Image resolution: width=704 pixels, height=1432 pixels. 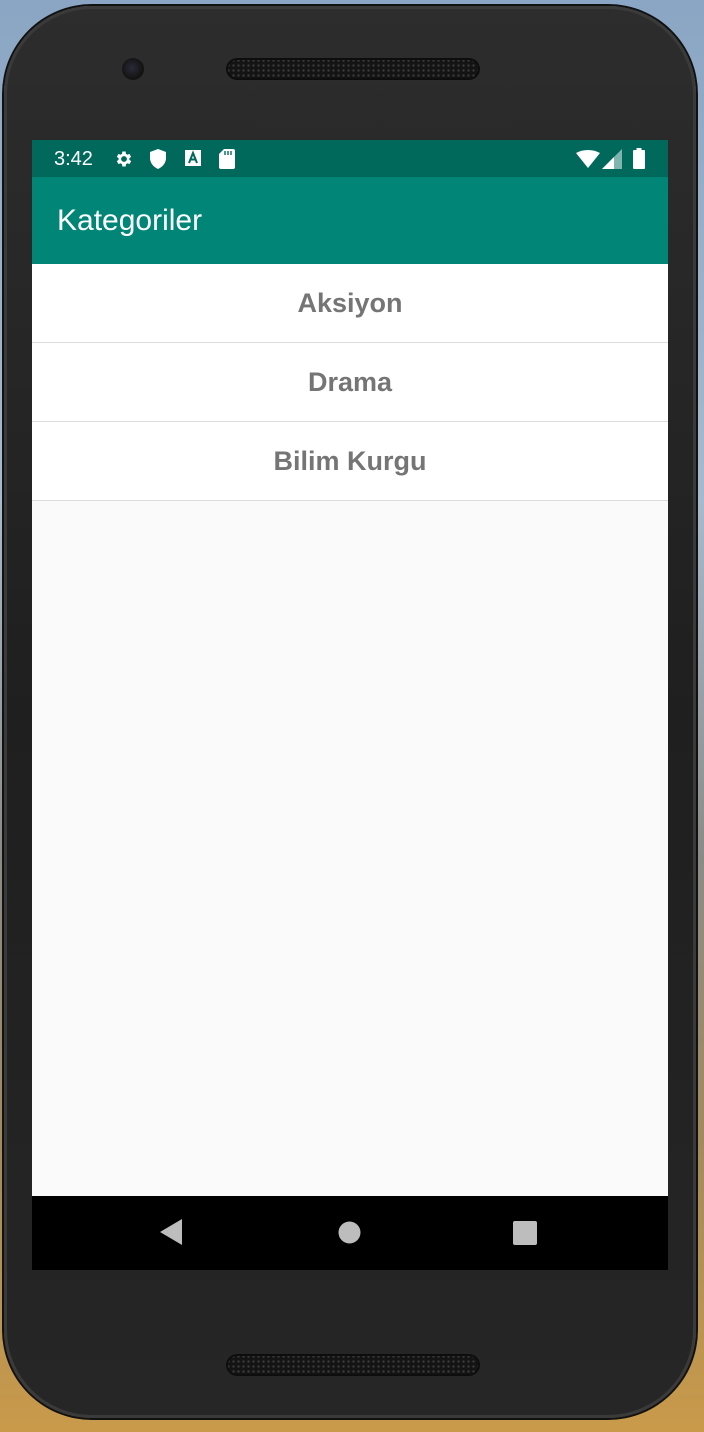 I want to click on sd-card-icon, so click(x=227, y=161).